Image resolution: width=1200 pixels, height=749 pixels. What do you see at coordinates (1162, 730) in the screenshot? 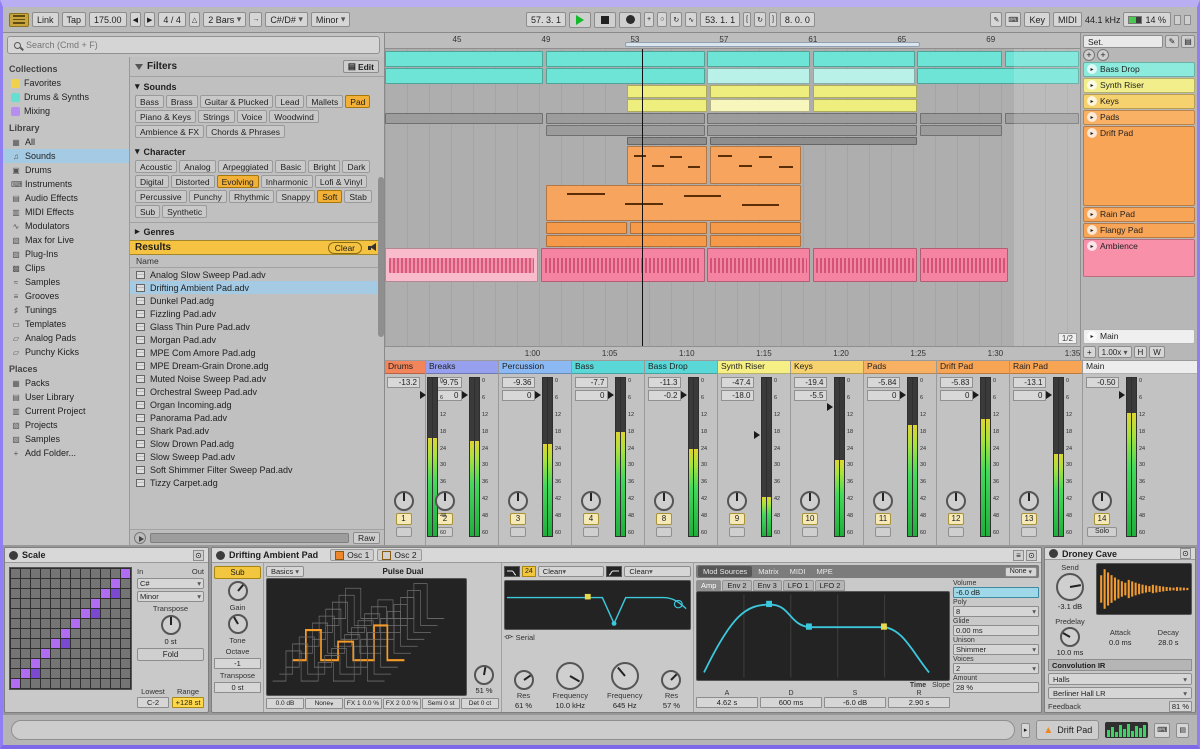
I see `midi-keyboard-icon: ⌨` at bounding box center [1162, 730].